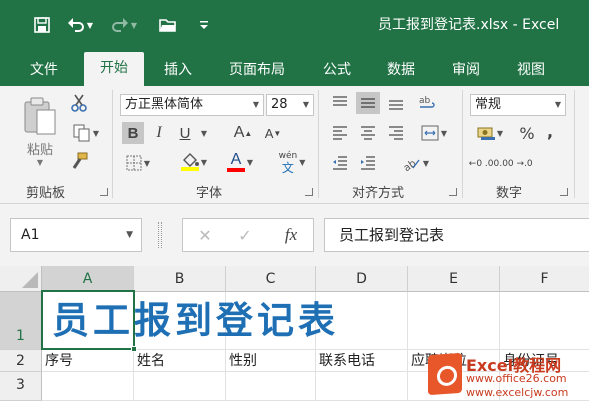 The height and width of the screenshot is (401, 589). What do you see at coordinates (180, 361) in the screenshot?
I see `cell-b2: 姓名` at bounding box center [180, 361].